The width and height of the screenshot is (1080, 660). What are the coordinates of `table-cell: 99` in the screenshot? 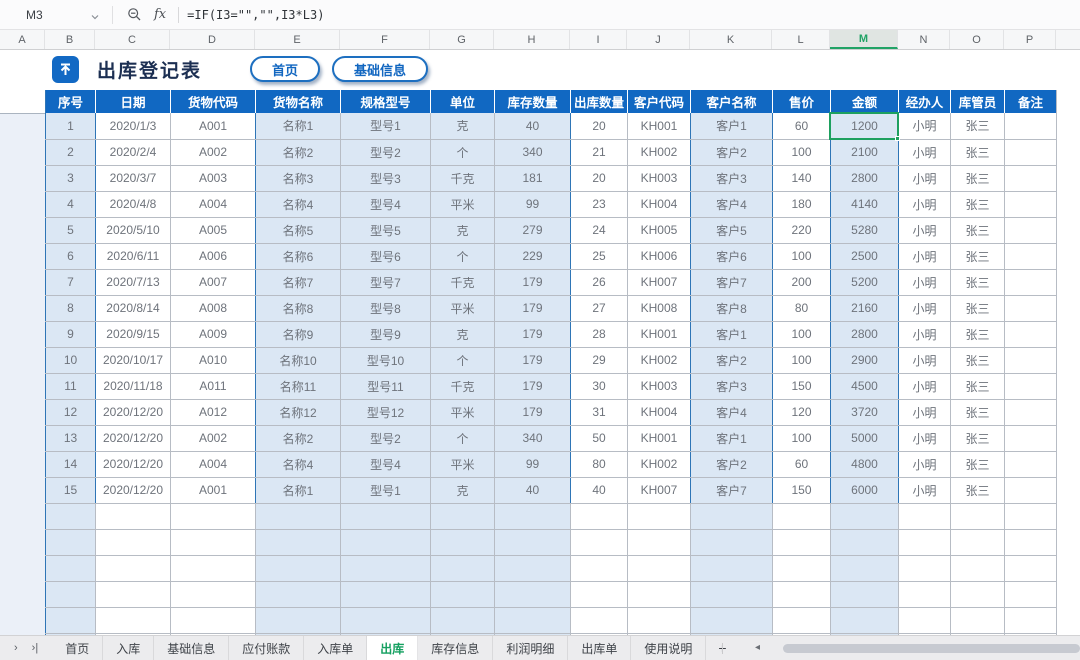 It's located at (532, 464).